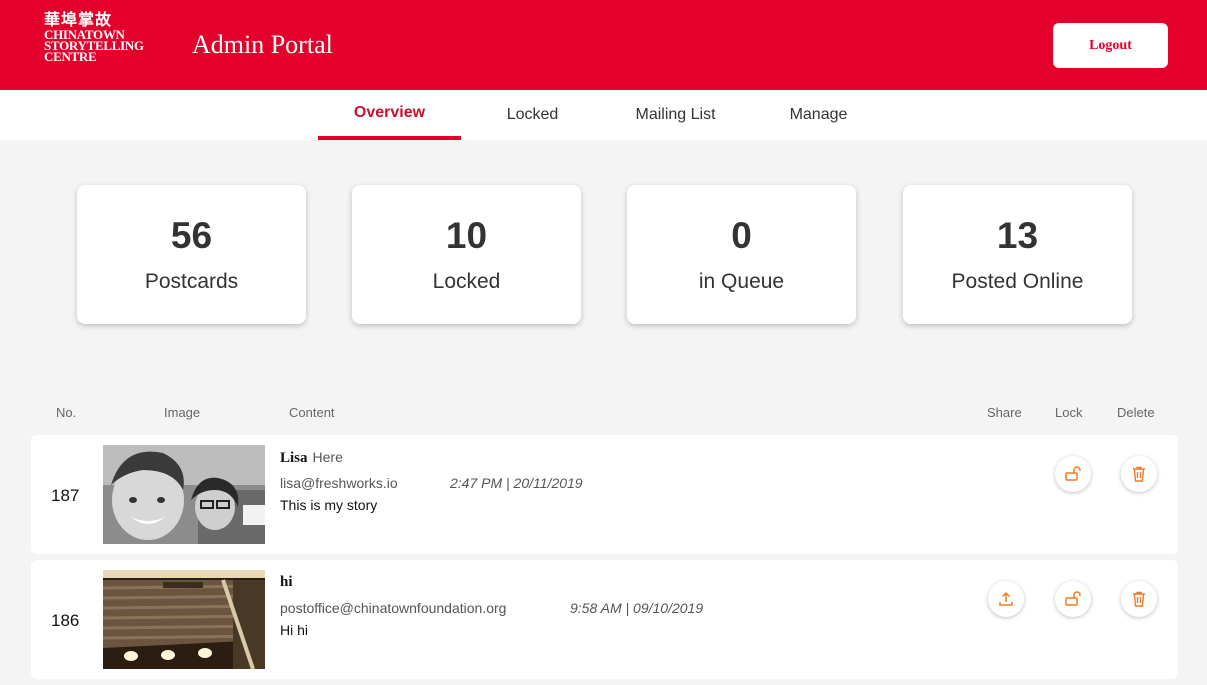 Image resolution: width=1207 pixels, height=685 pixels. Describe the element at coordinates (741, 281) in the screenshot. I see `stat-label: in Queue` at that location.